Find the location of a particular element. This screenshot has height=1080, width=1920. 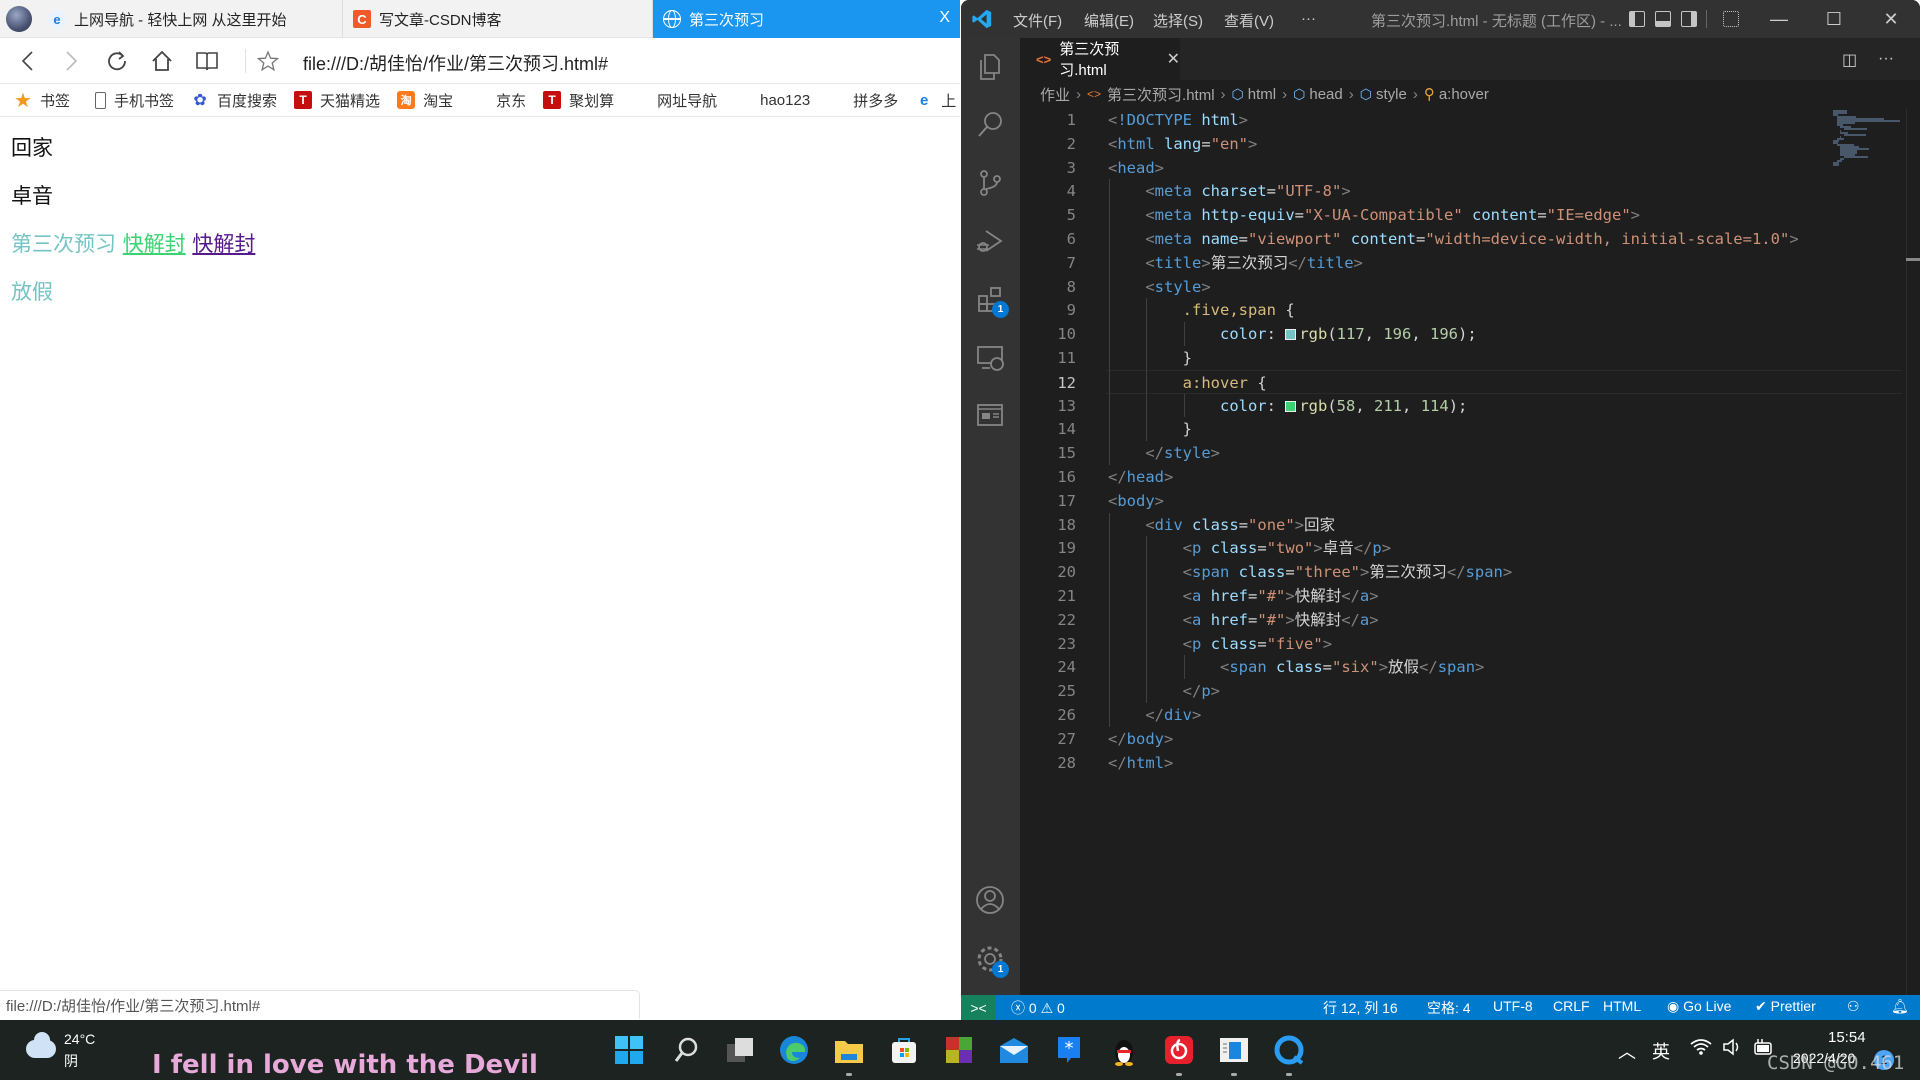

menu-more: ··· is located at coordinates (1308, 18).